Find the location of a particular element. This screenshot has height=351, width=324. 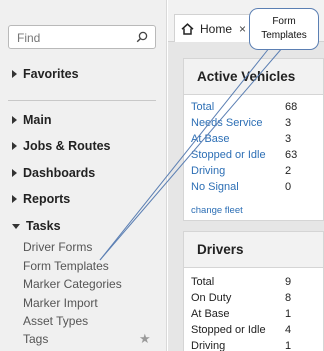

callout-line-2: Templates is located at coordinates (284, 35).